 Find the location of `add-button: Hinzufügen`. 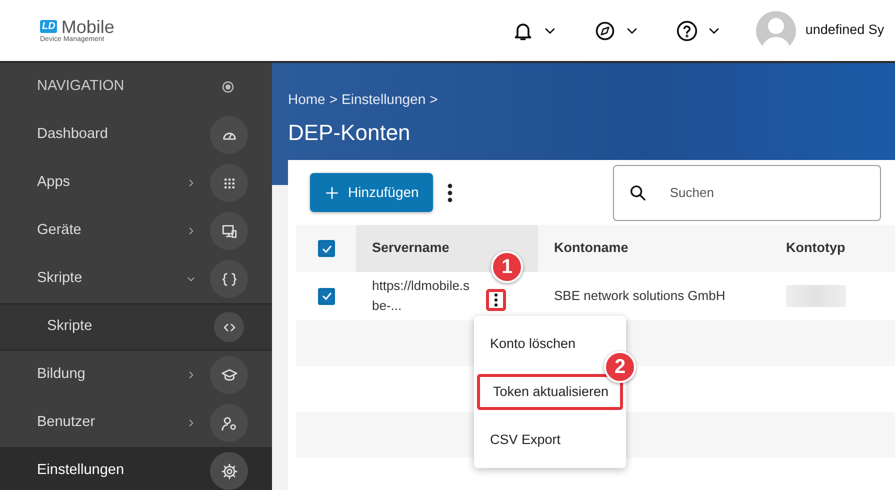

add-button: Hinzufügen is located at coordinates (371, 192).